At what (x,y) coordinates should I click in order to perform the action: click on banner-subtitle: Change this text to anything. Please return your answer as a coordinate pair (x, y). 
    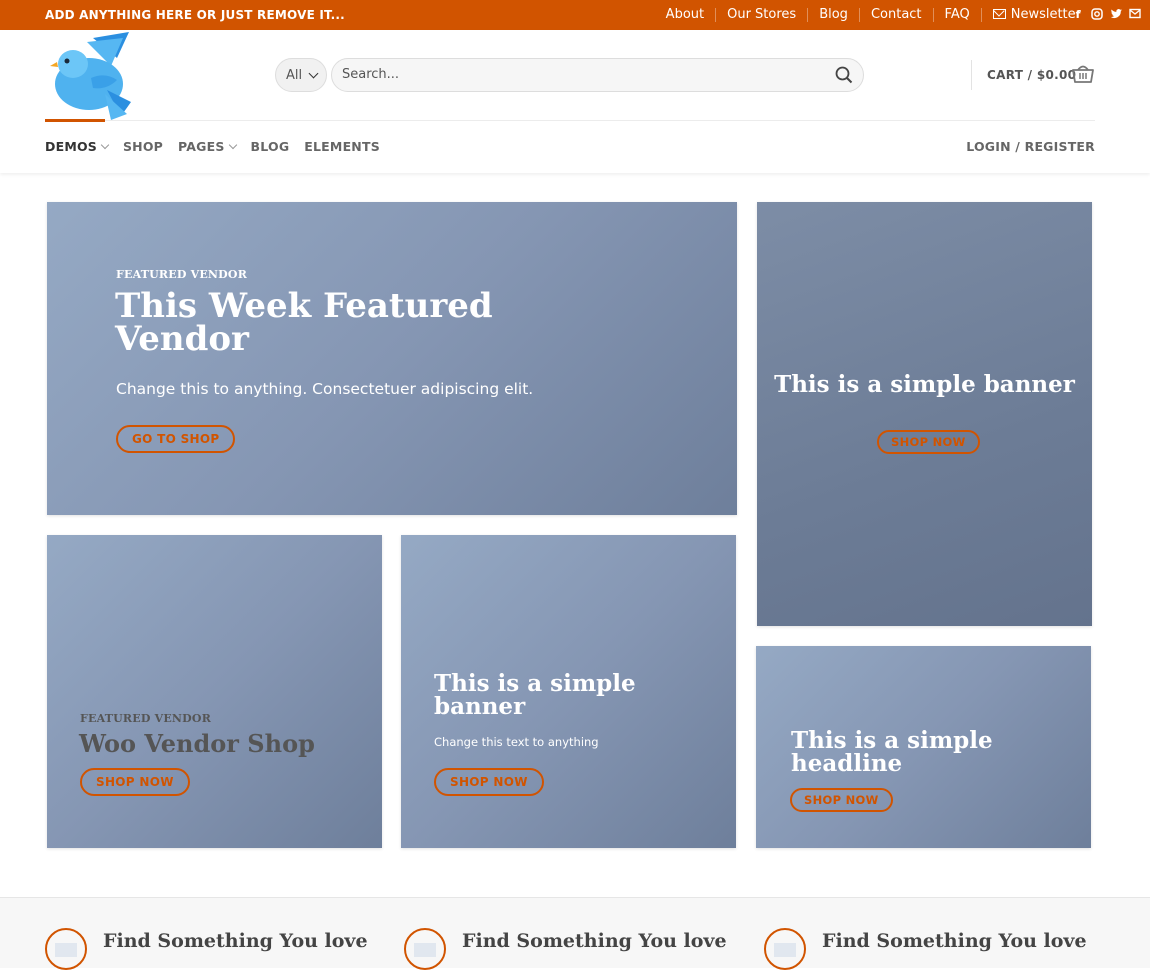
    Looking at the image, I should click on (516, 742).